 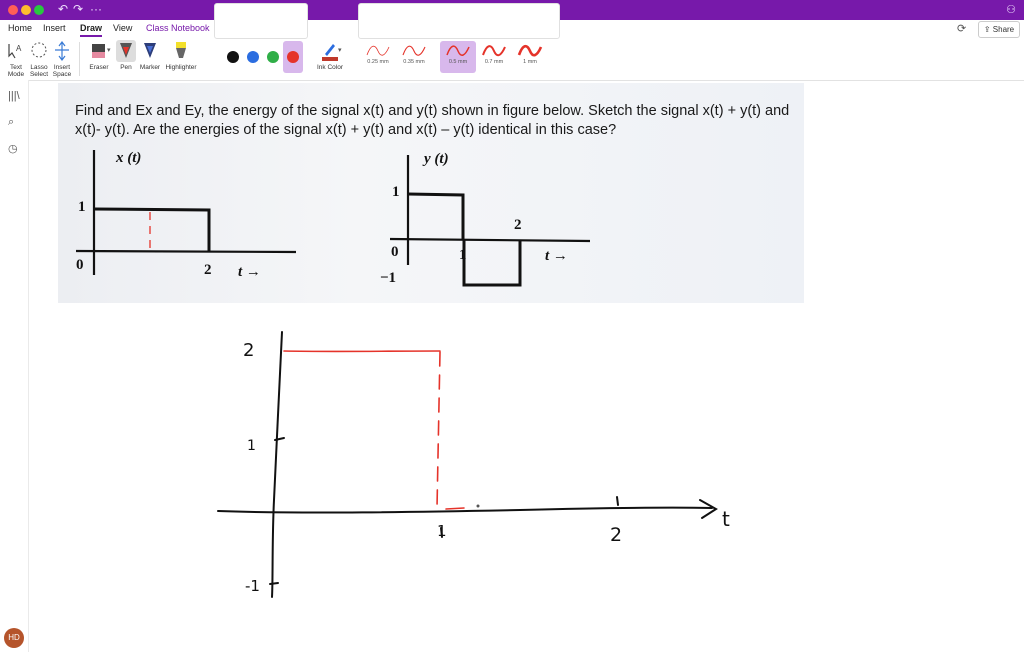 I want to click on thickness-option: 0.7 mm, so click(x=494, y=57).